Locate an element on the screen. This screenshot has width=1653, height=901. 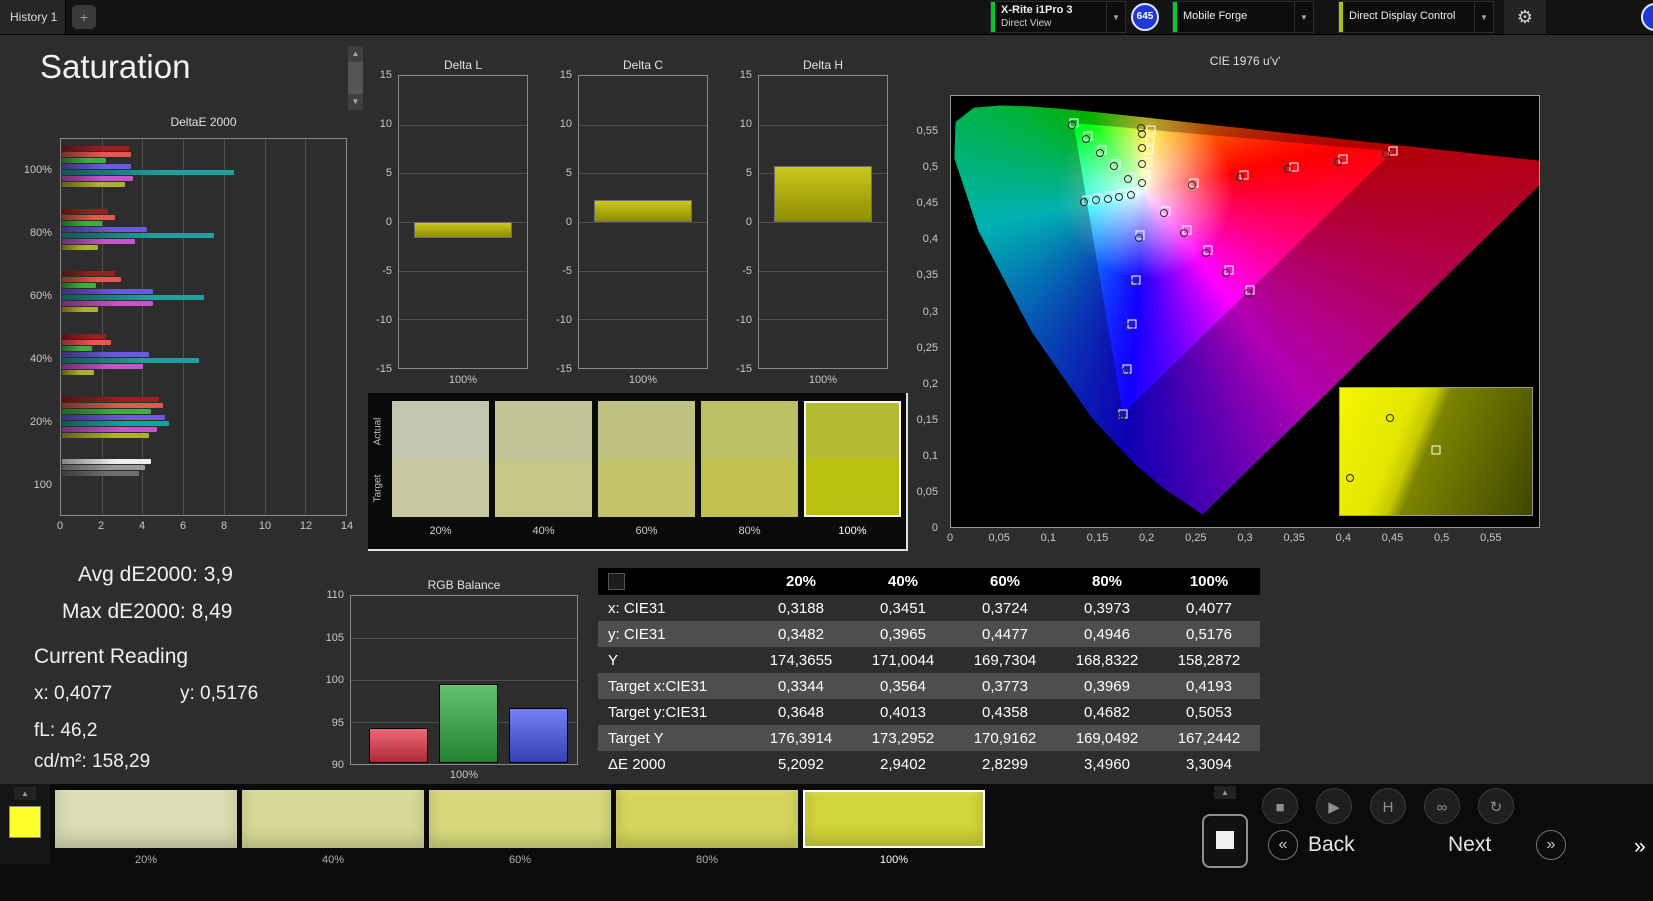
settings-button: ⚙ is located at coordinates (1525, 17).